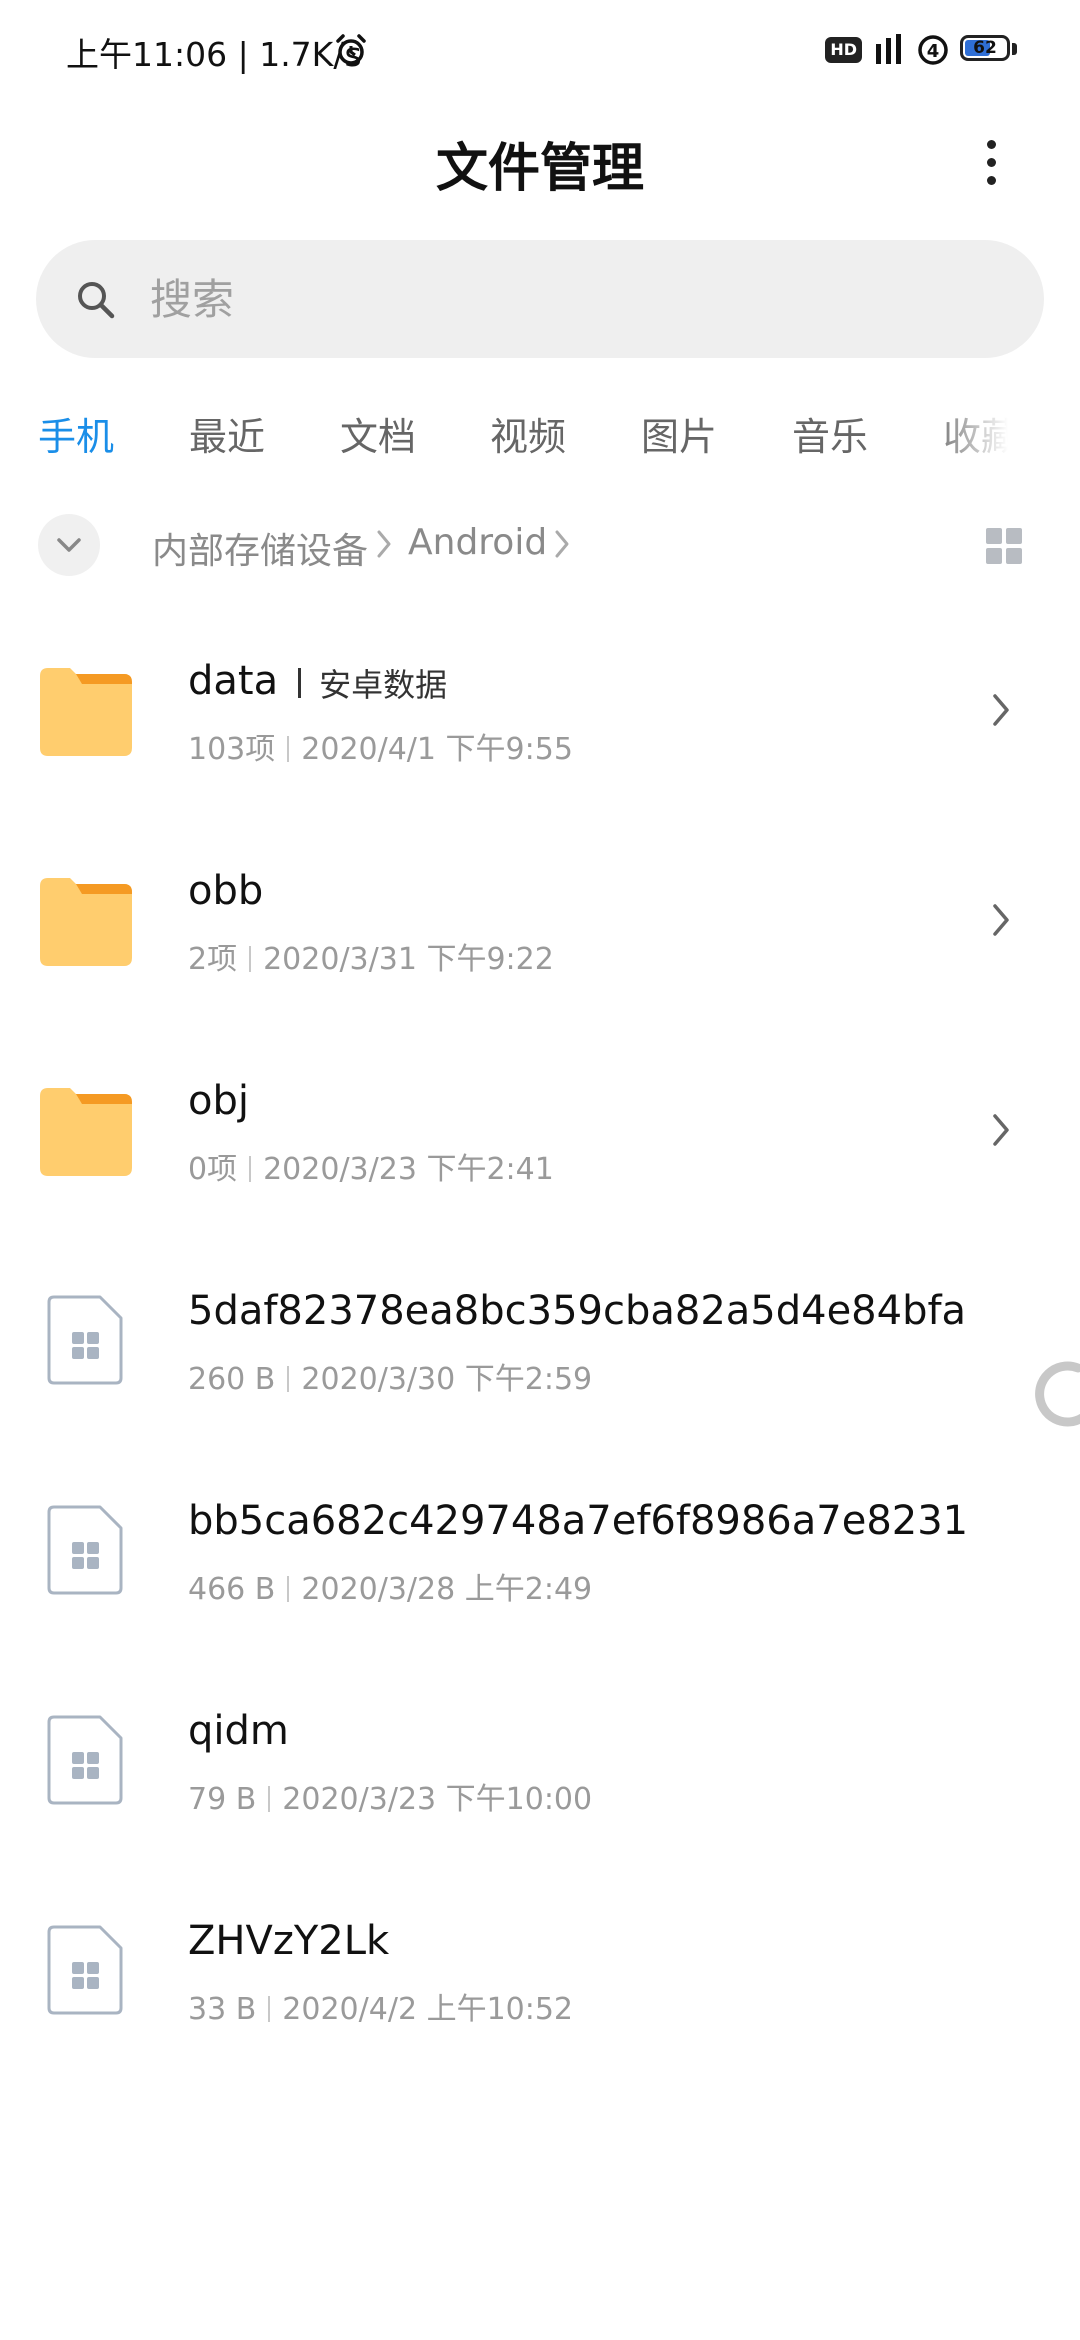 The image size is (1080, 2340). I want to click on file-meta: 0项 2020/3/23 下午2:41, so click(371, 1166).